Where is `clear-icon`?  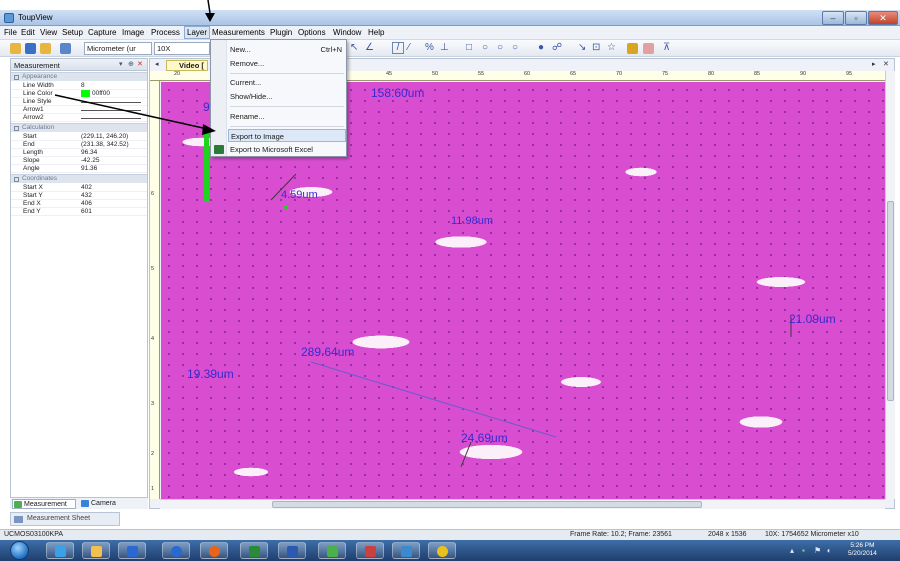 clear-icon is located at coordinates (648, 48).